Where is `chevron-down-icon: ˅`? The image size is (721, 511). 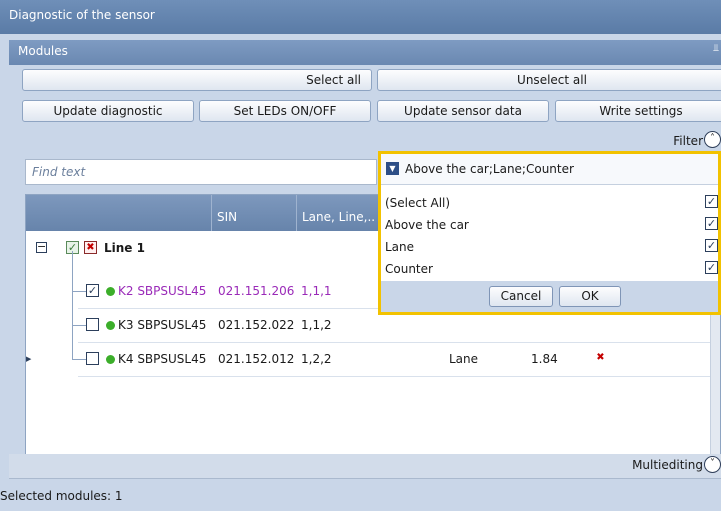
chevron-down-icon: ˅ is located at coordinates (712, 464).